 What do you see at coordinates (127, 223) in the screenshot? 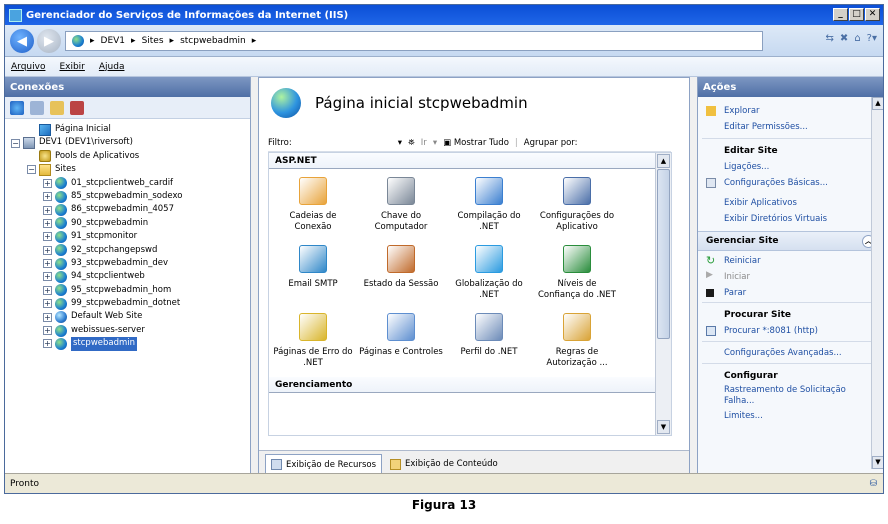
I see `tree-node: +90_stcpwebadmin` at bounding box center [127, 223].